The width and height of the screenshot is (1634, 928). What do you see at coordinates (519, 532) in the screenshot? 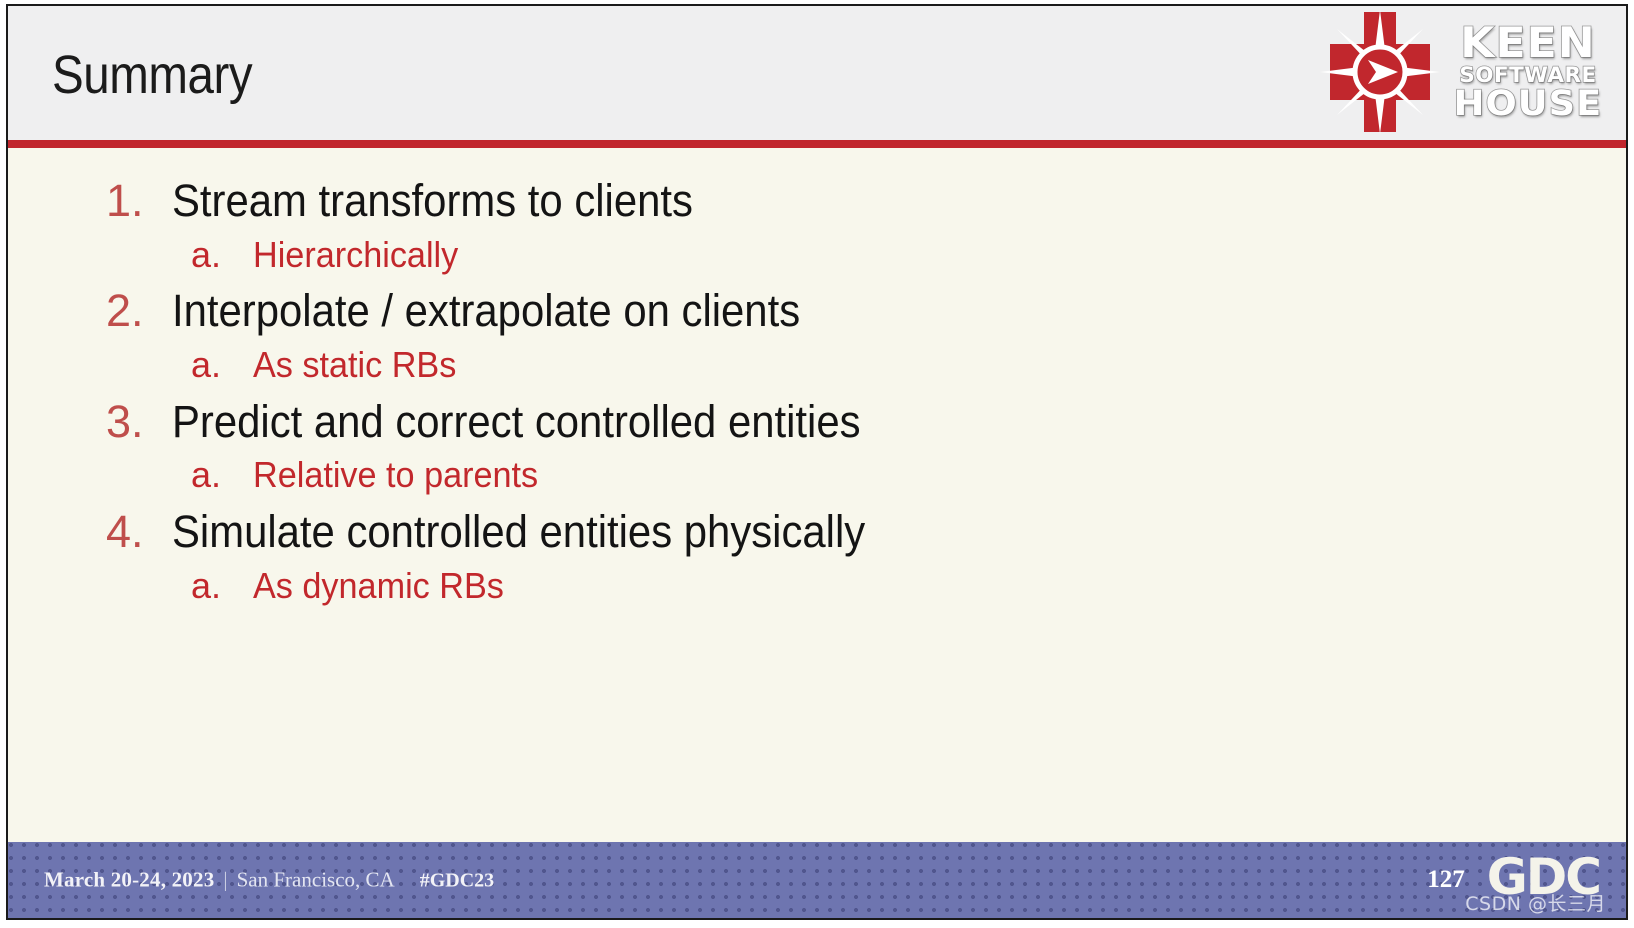
I see `list-item-text: Simulate controlled entities physically` at bounding box center [519, 532].